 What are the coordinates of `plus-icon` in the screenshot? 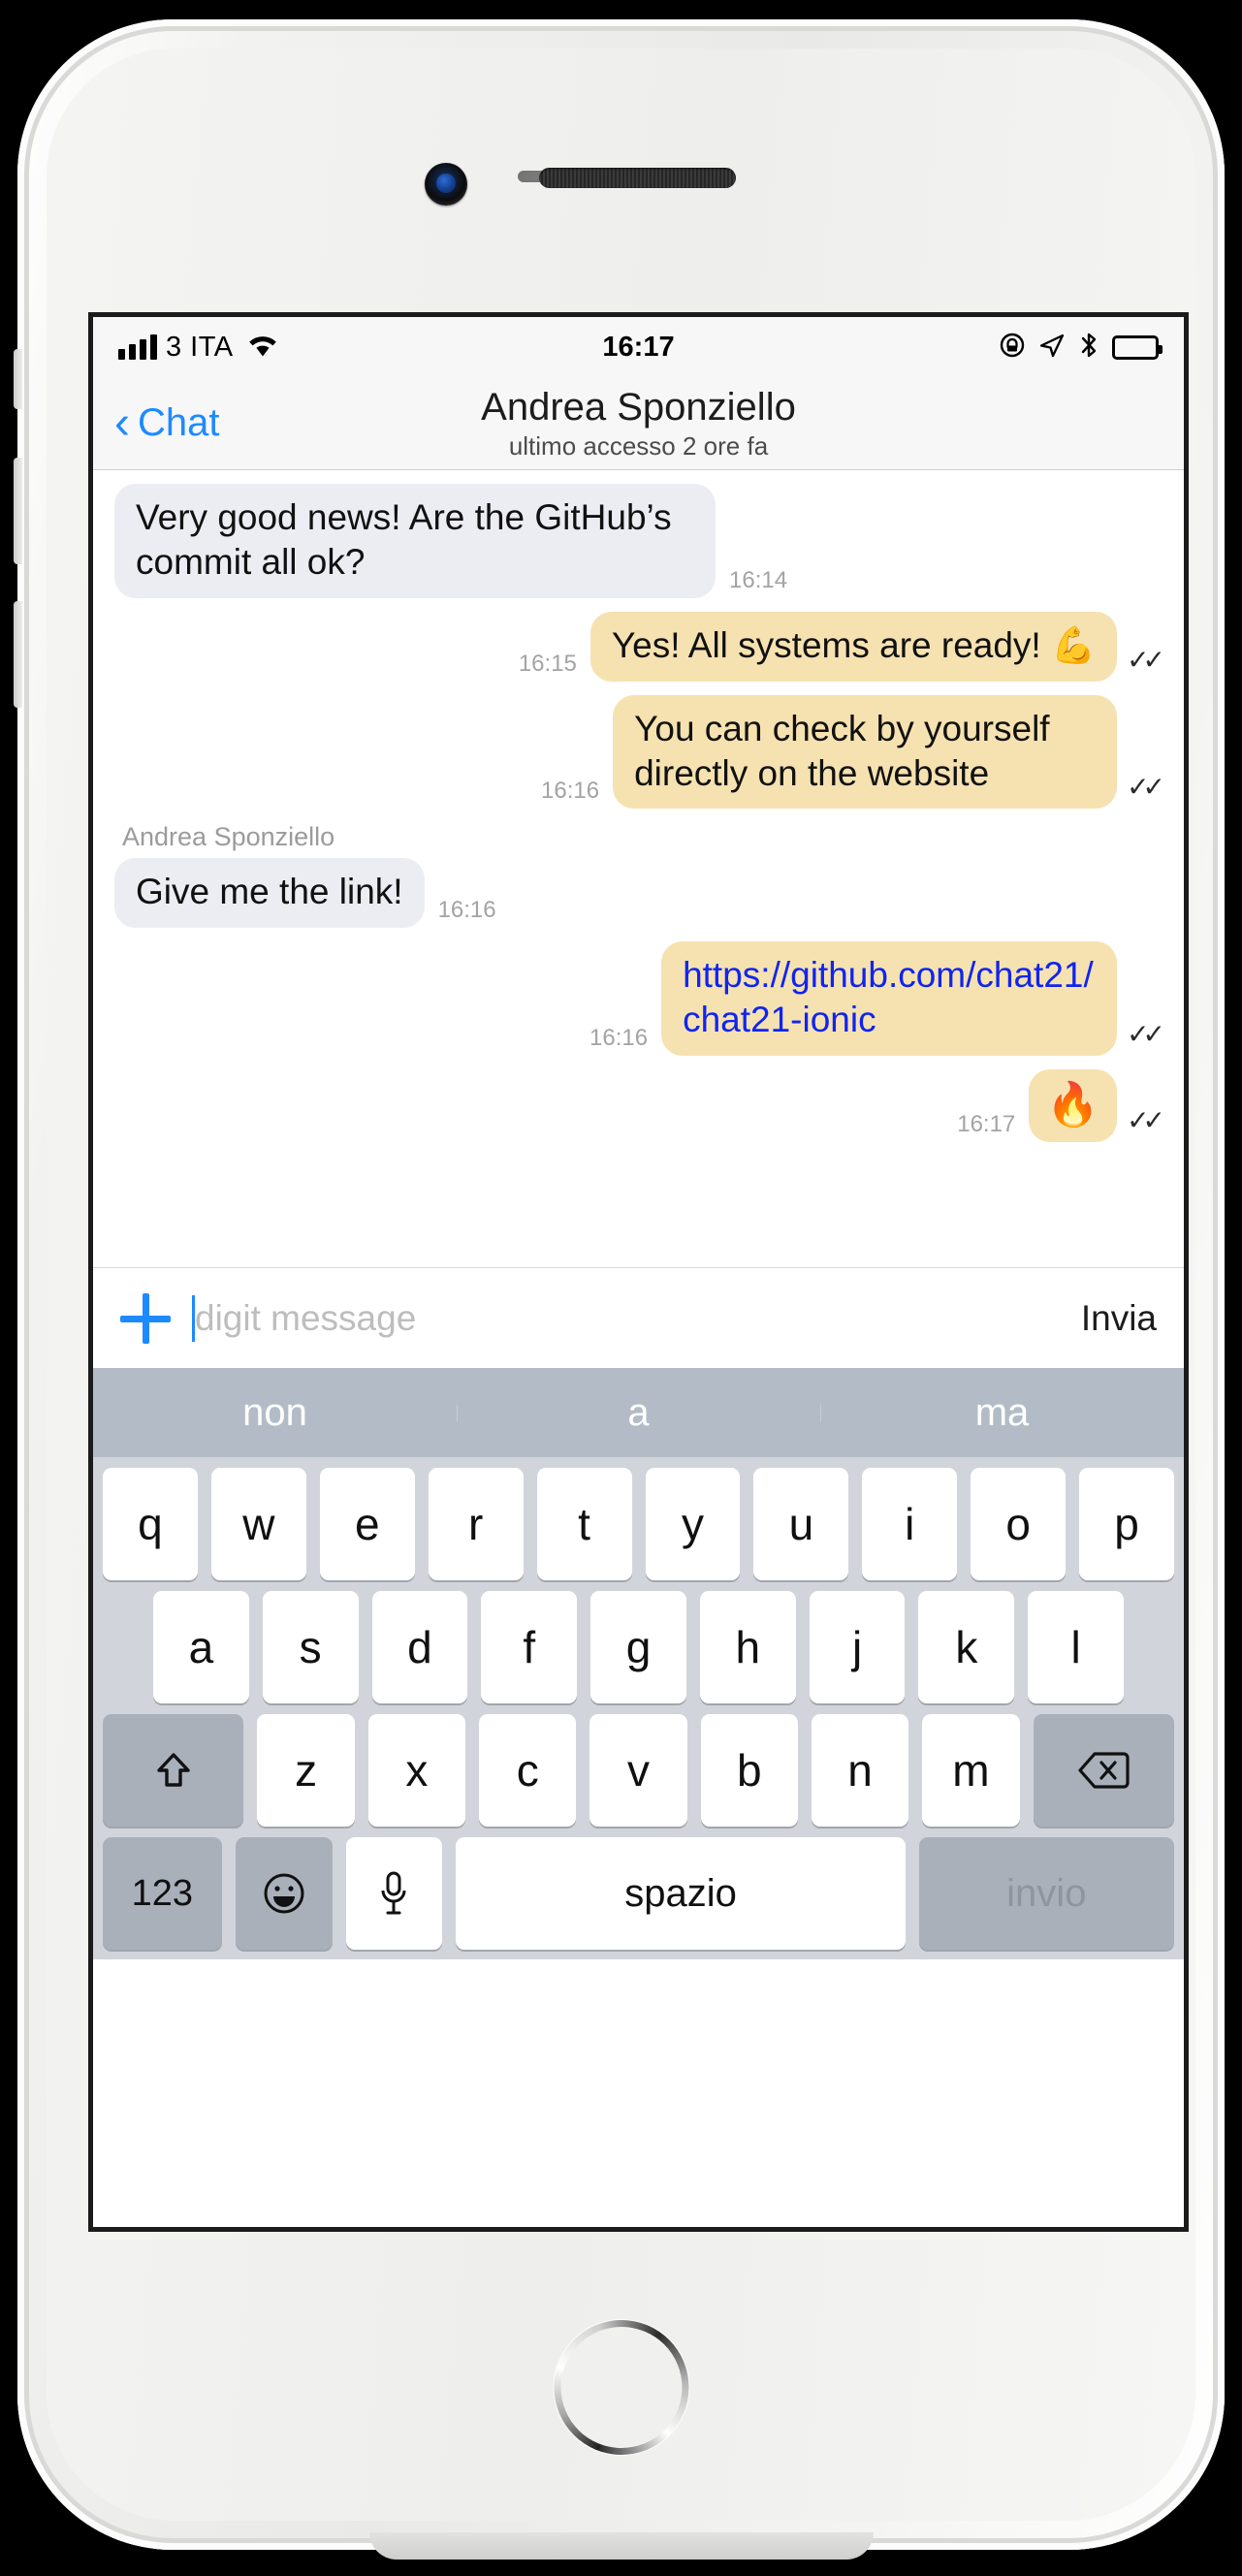 It's located at (145, 1318).